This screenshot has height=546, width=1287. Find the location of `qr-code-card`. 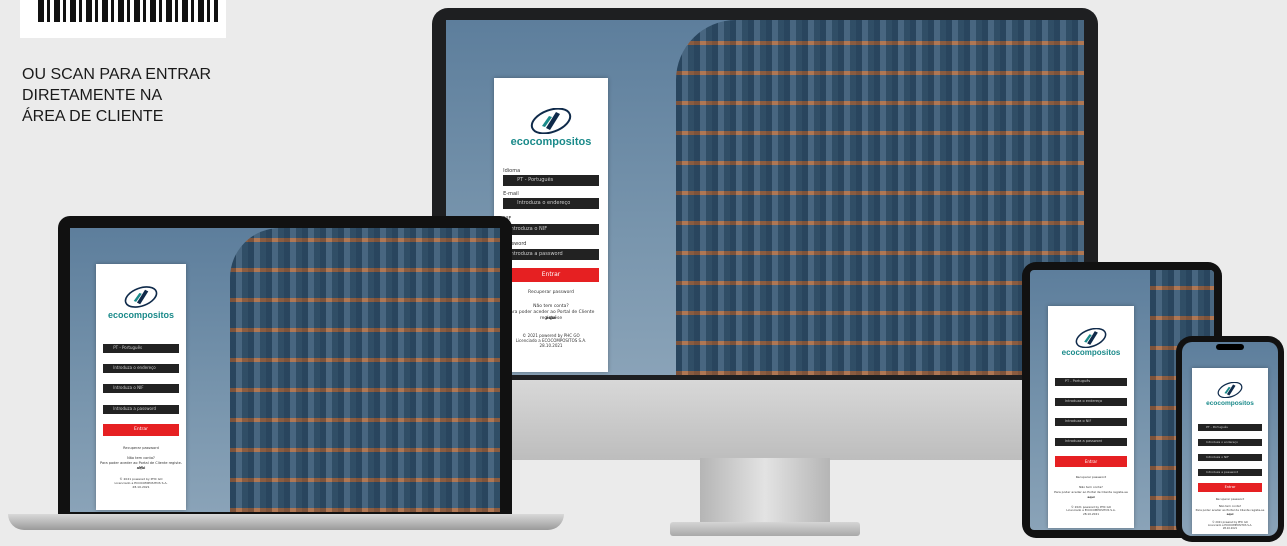

qr-code-card is located at coordinates (123, 19).